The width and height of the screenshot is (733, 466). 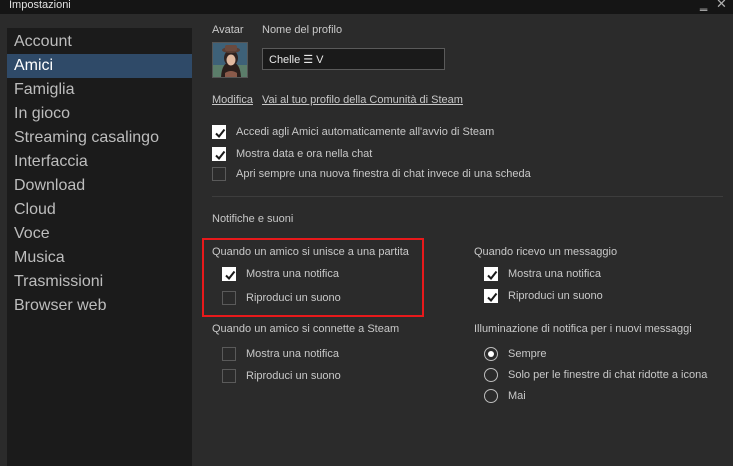 What do you see at coordinates (310, 252) in the screenshot?
I see `game-join-title: Quando un amico si unisce a una partita` at bounding box center [310, 252].